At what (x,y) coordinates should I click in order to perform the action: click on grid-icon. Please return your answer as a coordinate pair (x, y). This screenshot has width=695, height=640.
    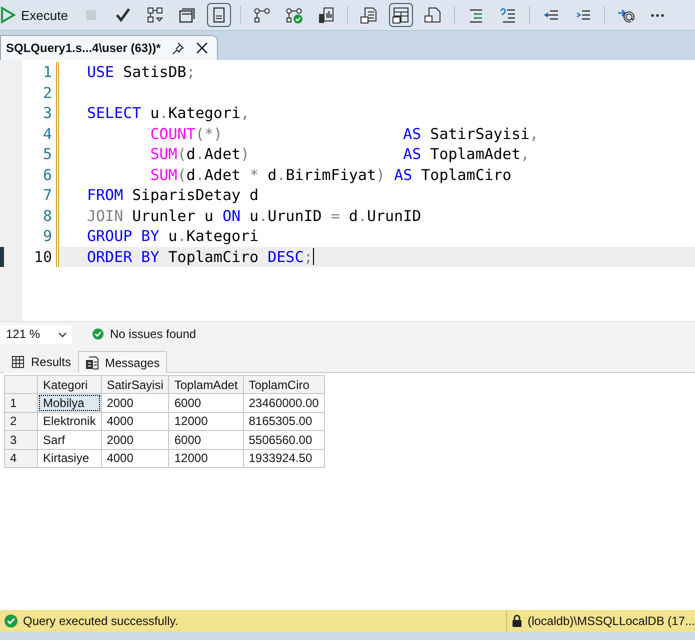
    Looking at the image, I should click on (18, 361).